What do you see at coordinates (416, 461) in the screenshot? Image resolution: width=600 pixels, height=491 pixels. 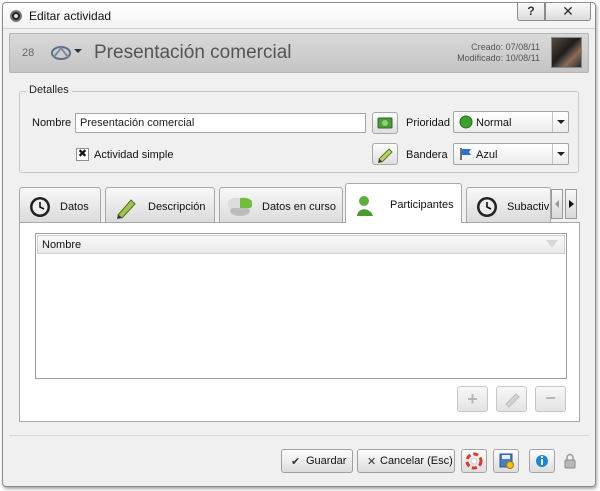 I see `cancel-label: Cancelar (Esc)` at bounding box center [416, 461].